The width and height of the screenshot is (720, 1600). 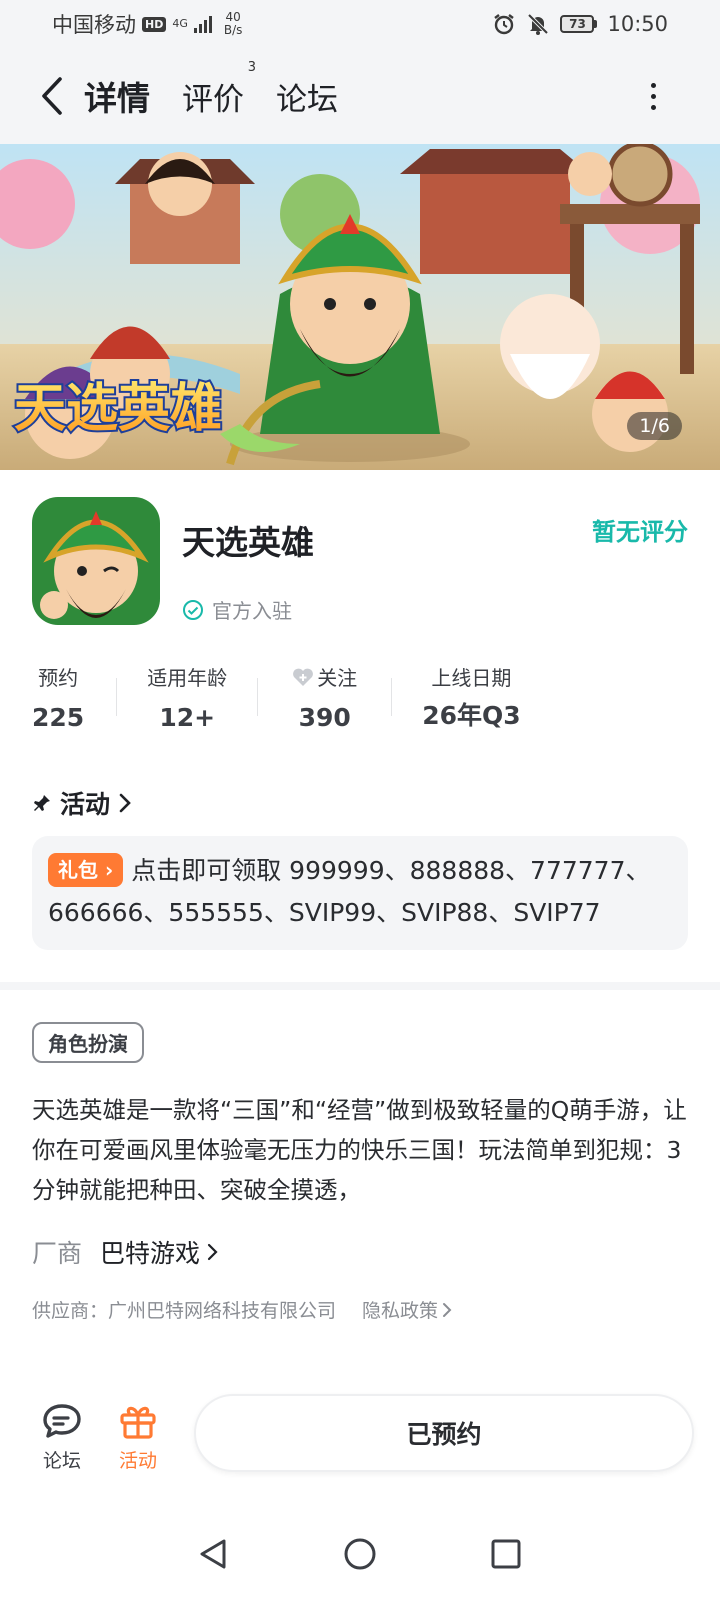 What do you see at coordinates (74, 697) in the screenshot?
I see `stat-reservations: 预约 225` at bounding box center [74, 697].